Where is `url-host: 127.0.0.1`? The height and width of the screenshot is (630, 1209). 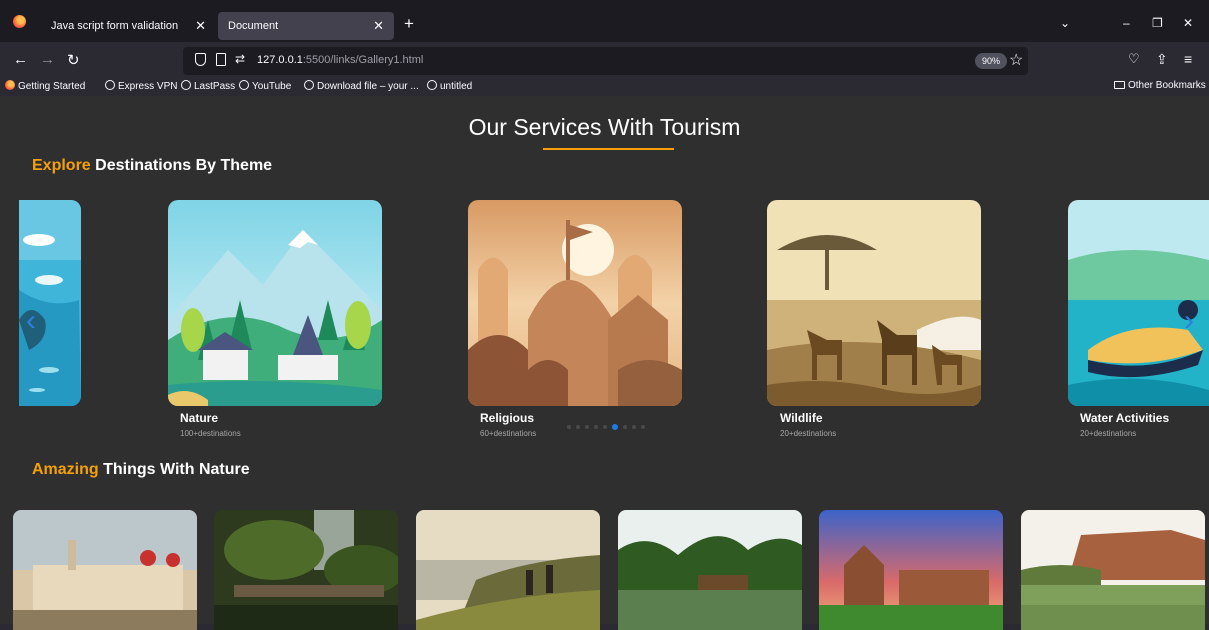
url-host: 127.0.0.1 is located at coordinates (280, 60).